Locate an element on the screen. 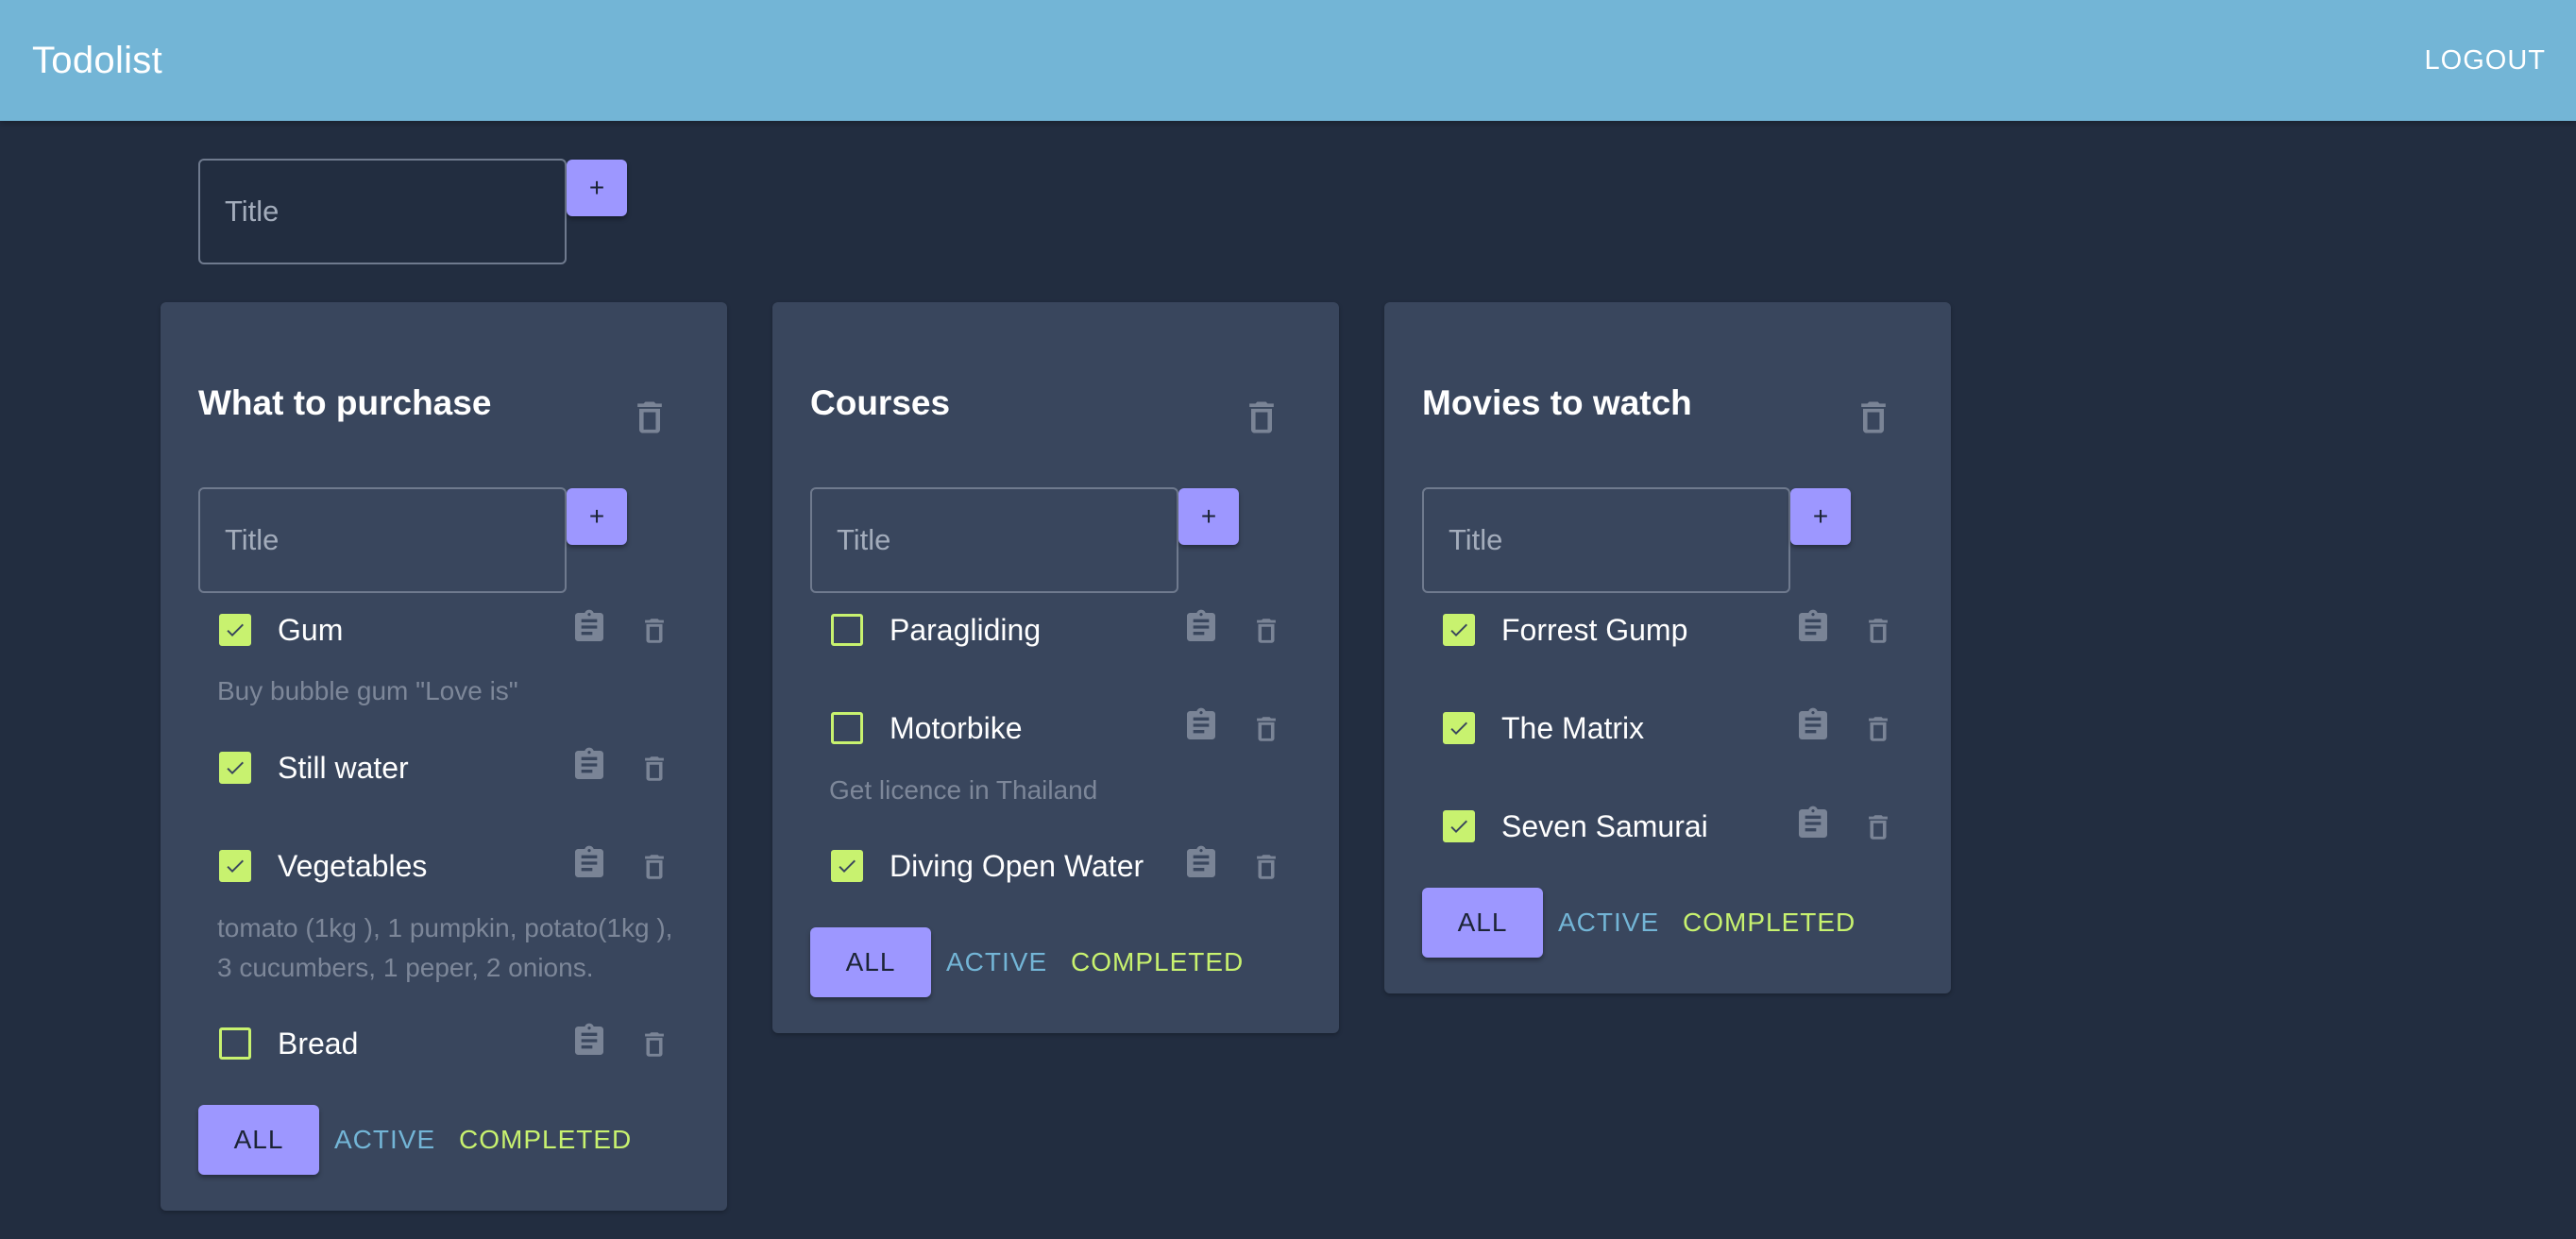 The image size is (2576, 1239). task-item: Seven Samurai is located at coordinates (1667, 826).